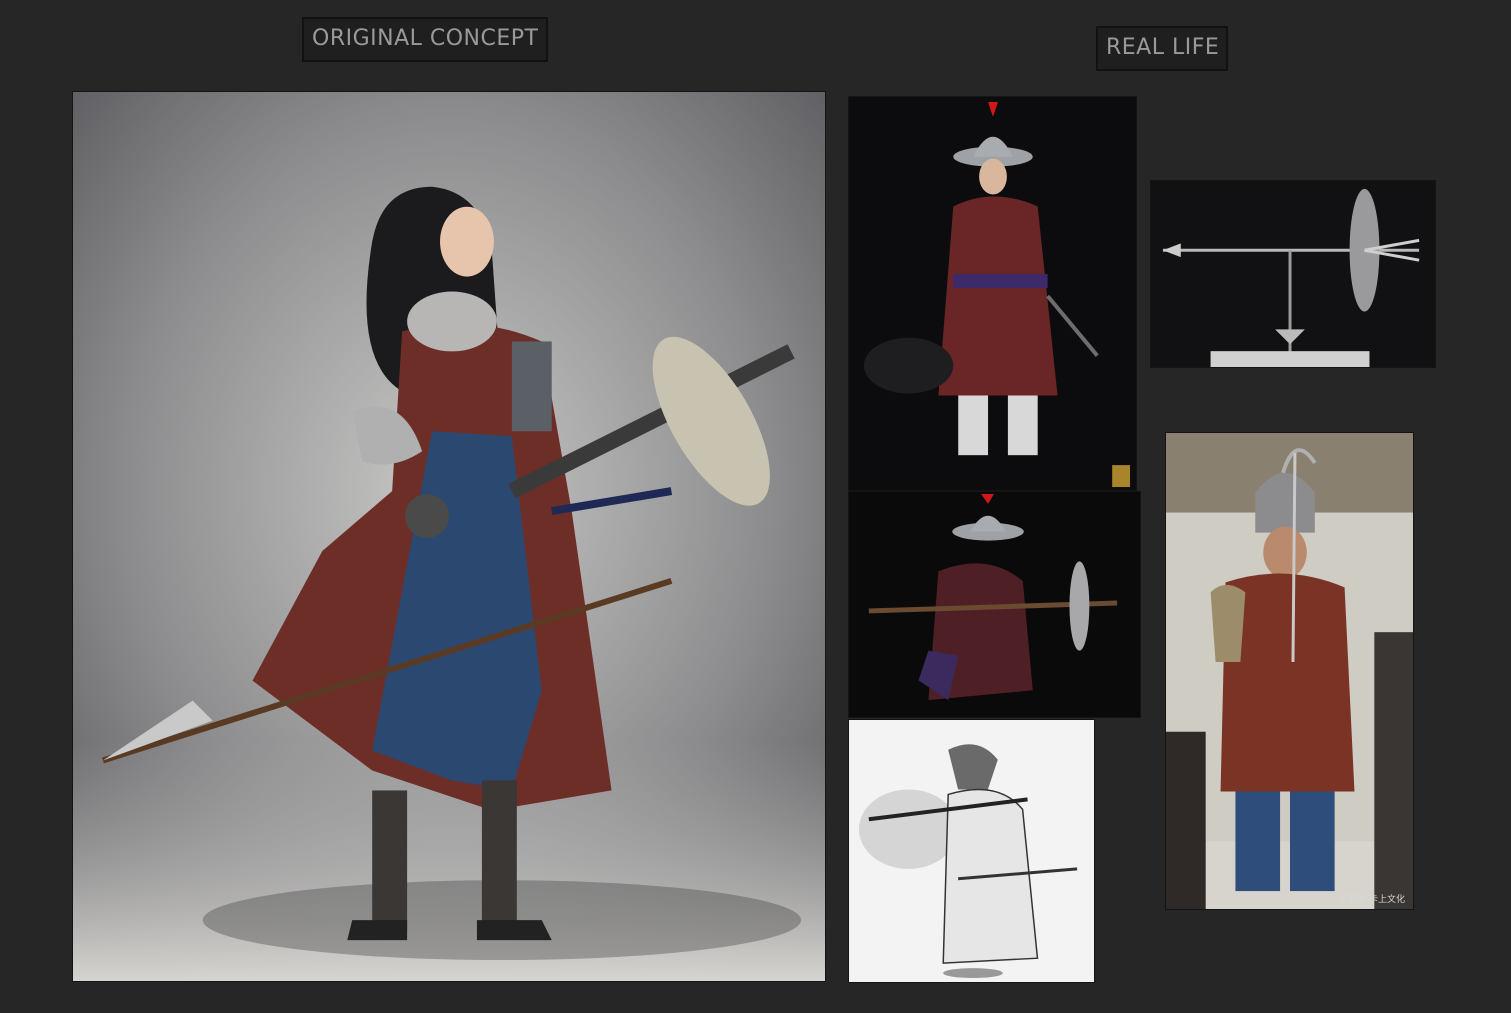  I want to click on action-figure-standing-image, so click(992, 293).